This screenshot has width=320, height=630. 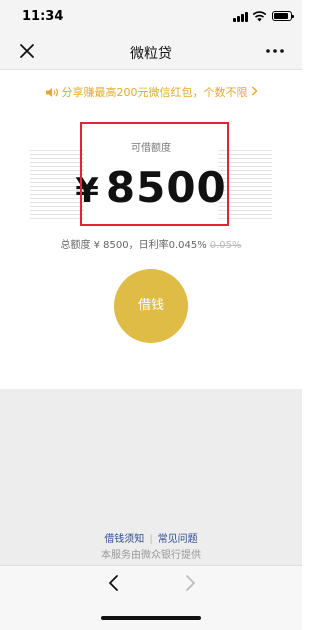 What do you see at coordinates (154, 174) in the screenshot?
I see `highlight-box` at bounding box center [154, 174].